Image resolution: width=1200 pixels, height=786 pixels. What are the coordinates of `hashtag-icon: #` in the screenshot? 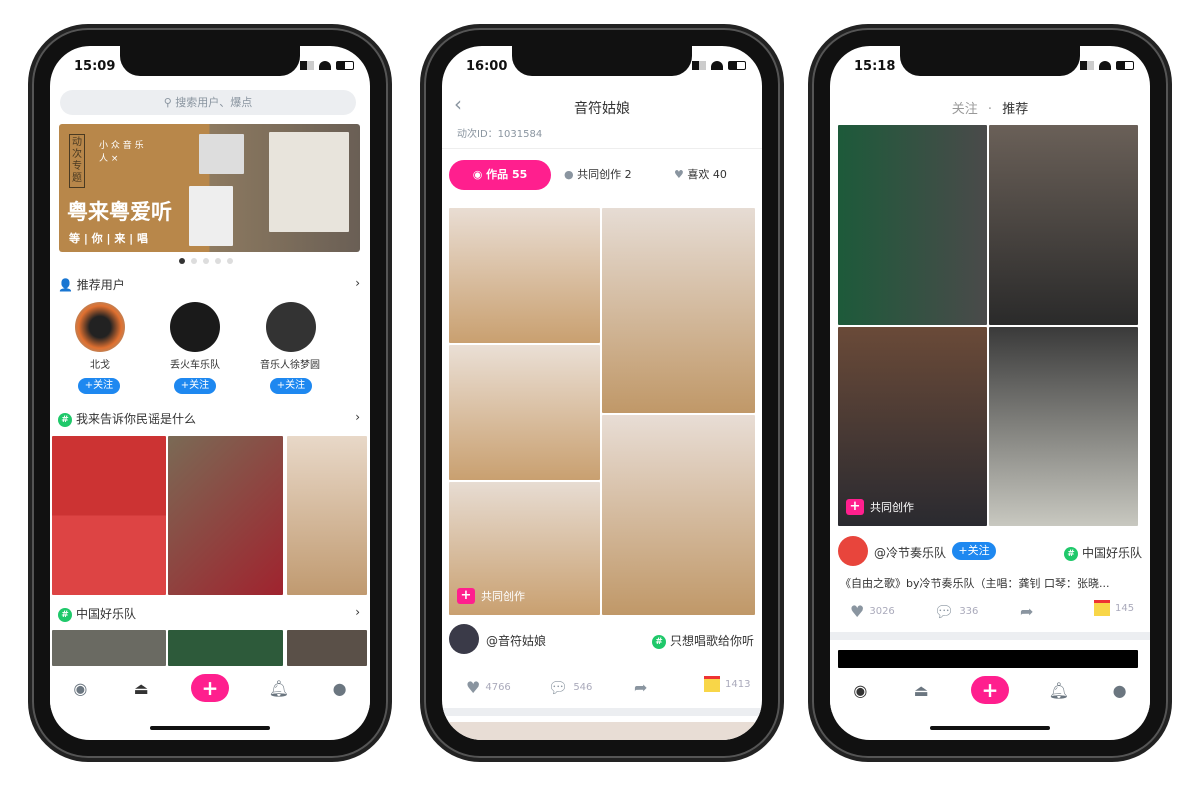 It's located at (65, 419).